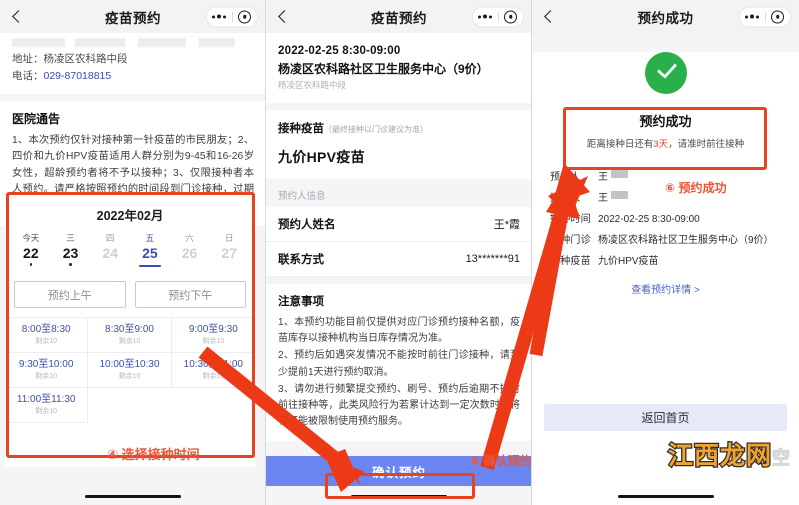  What do you see at coordinates (399, 144) in the screenshot?
I see `vaccine-card: 接种疫苗（最终接种以门诊建议为准） 九价HPV疫苗` at bounding box center [399, 144].